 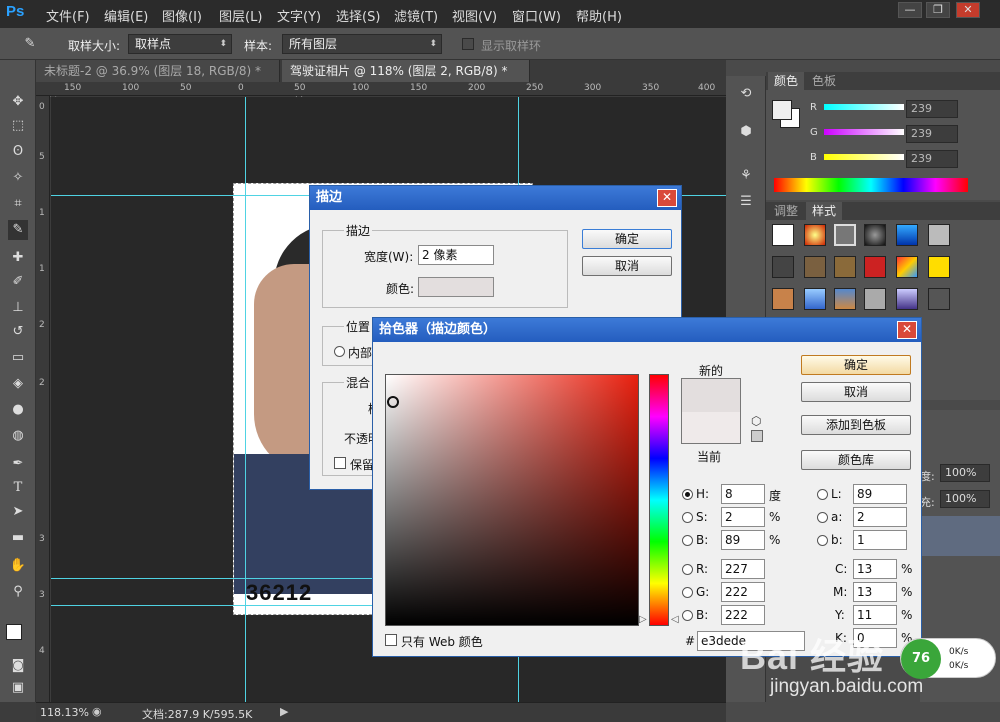 I want to click on restore-button: ❐, so click(x=938, y=10).